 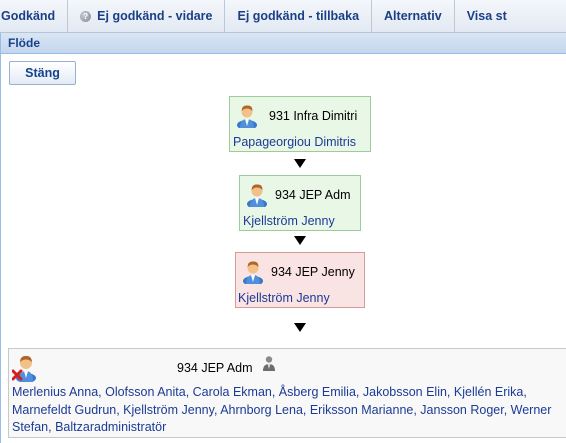 I want to click on panel-title: Flöde, so click(x=283, y=43).